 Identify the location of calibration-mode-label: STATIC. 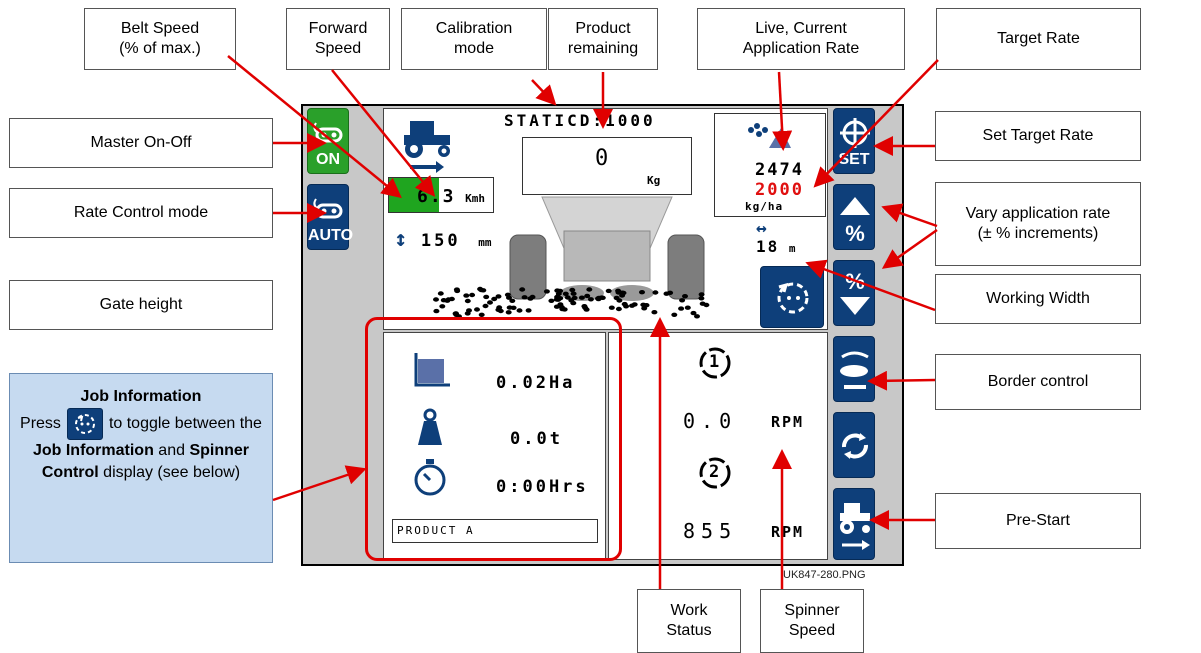
(542, 120).